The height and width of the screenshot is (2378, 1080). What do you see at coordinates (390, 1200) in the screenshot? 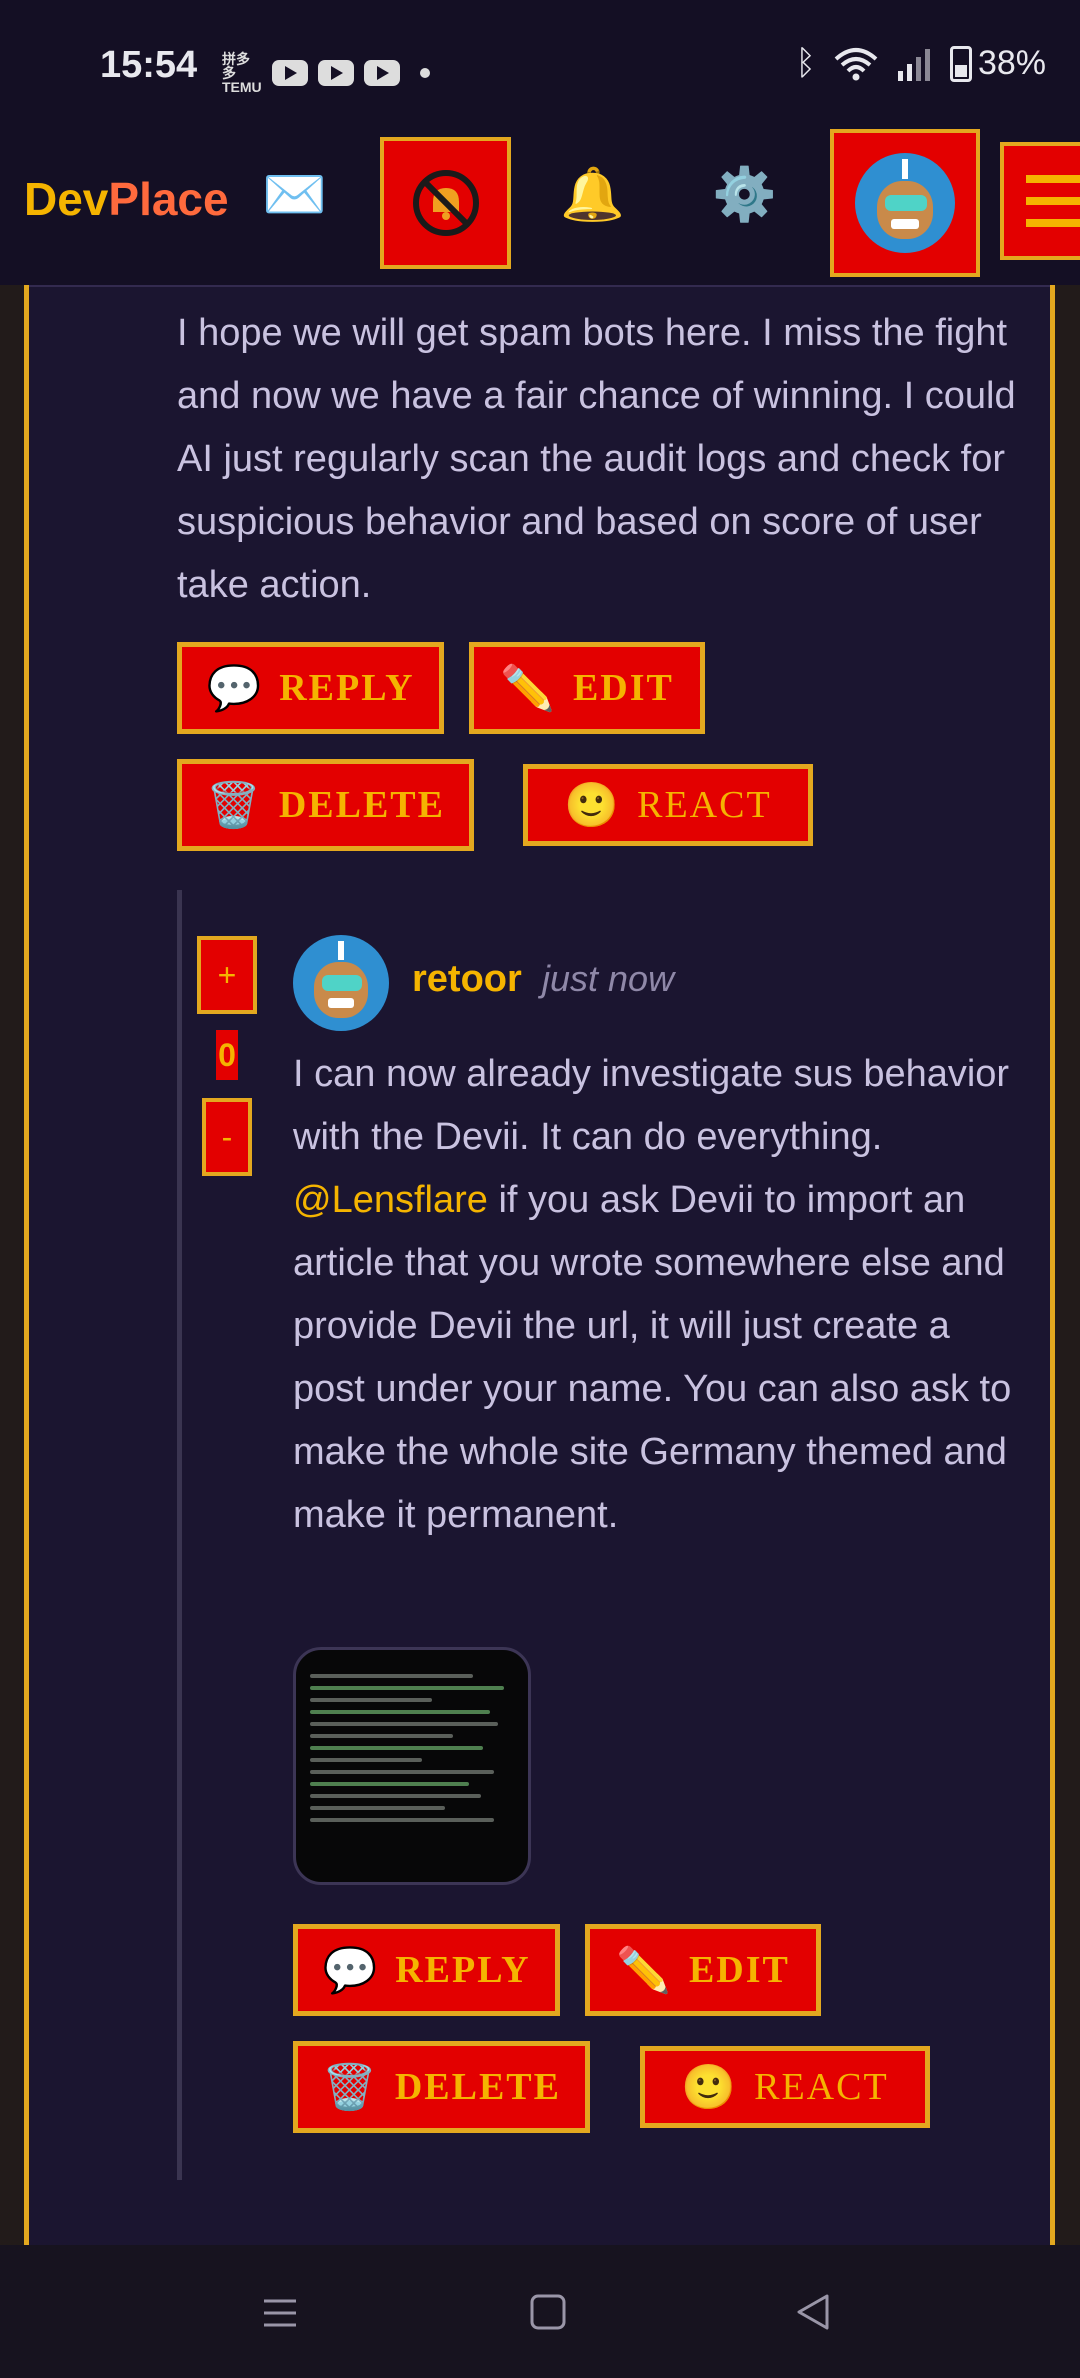
I see `user-mention-link: @Lensflare` at bounding box center [390, 1200].